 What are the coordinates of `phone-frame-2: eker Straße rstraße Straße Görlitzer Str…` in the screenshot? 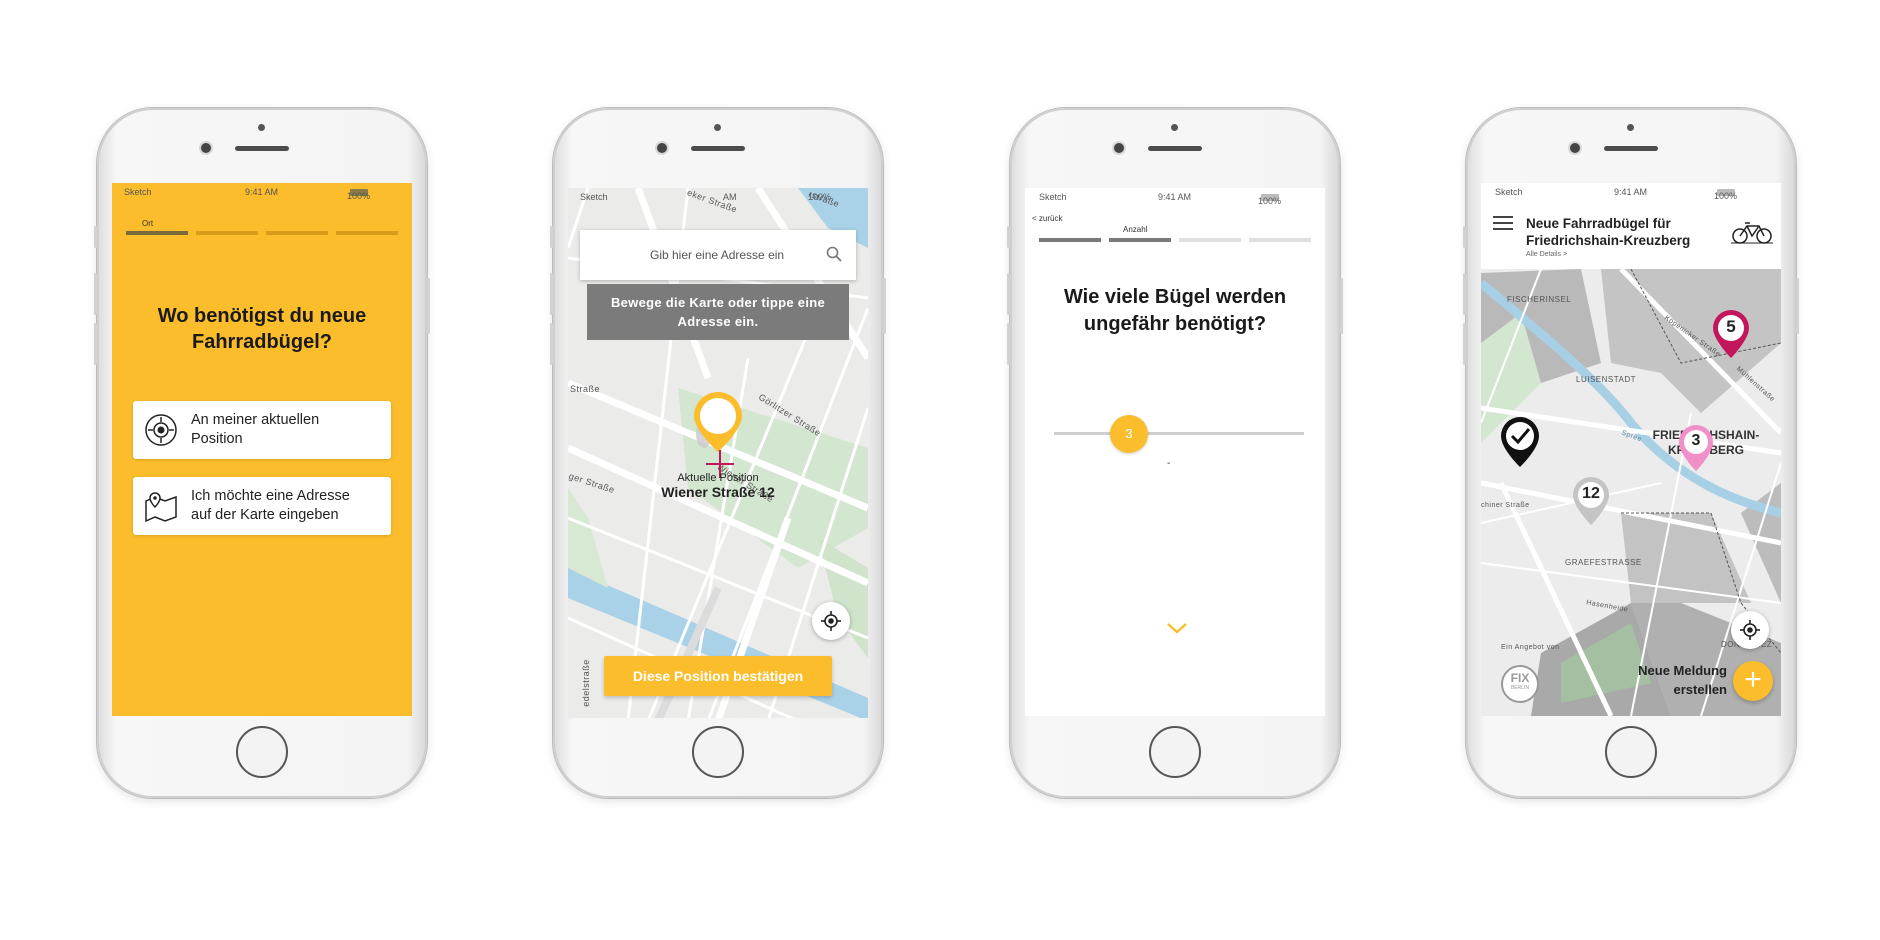 It's located at (718, 453).